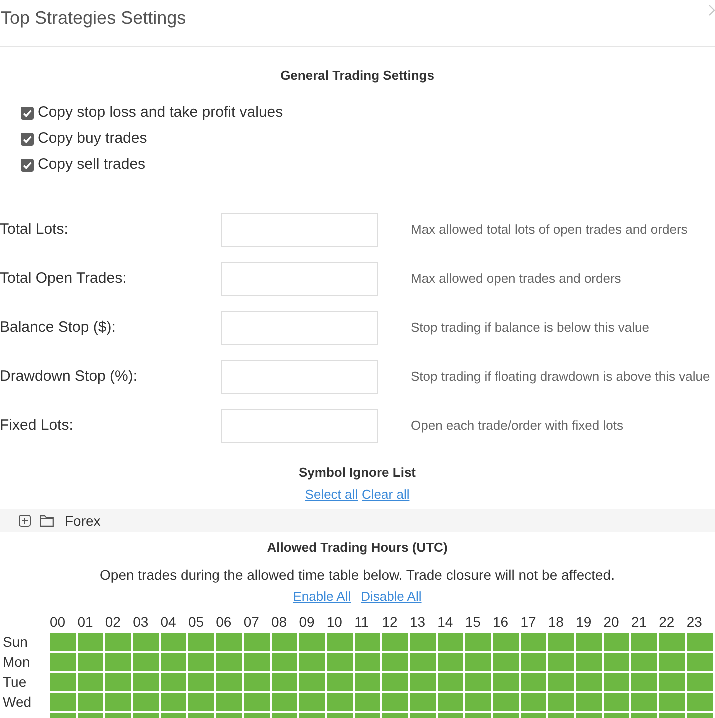 The image size is (715, 718). What do you see at coordinates (712, 10) in the screenshot?
I see `chevron-icon` at bounding box center [712, 10].